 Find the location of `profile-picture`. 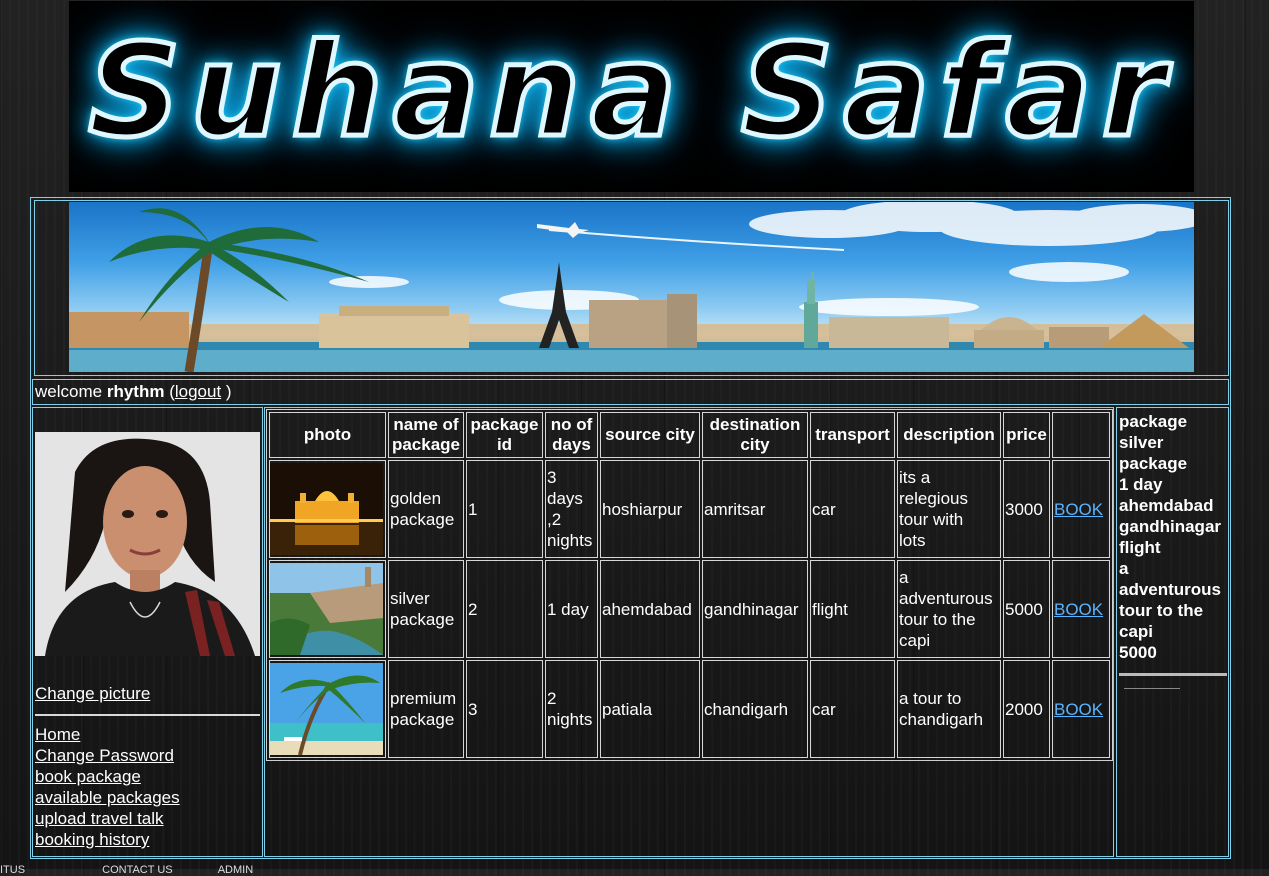

profile-picture is located at coordinates (147, 544).